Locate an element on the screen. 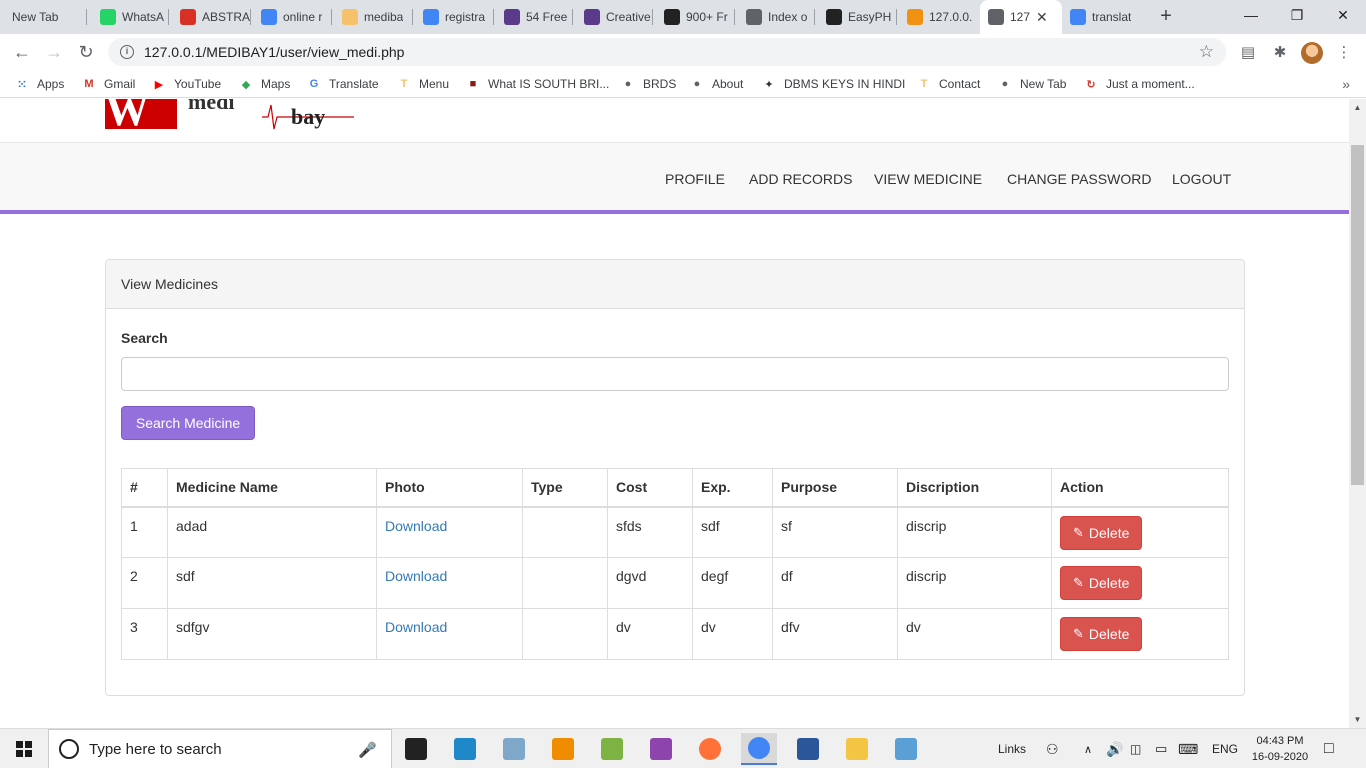  bookmark-item: M Gmail is located at coordinates (108, 84).